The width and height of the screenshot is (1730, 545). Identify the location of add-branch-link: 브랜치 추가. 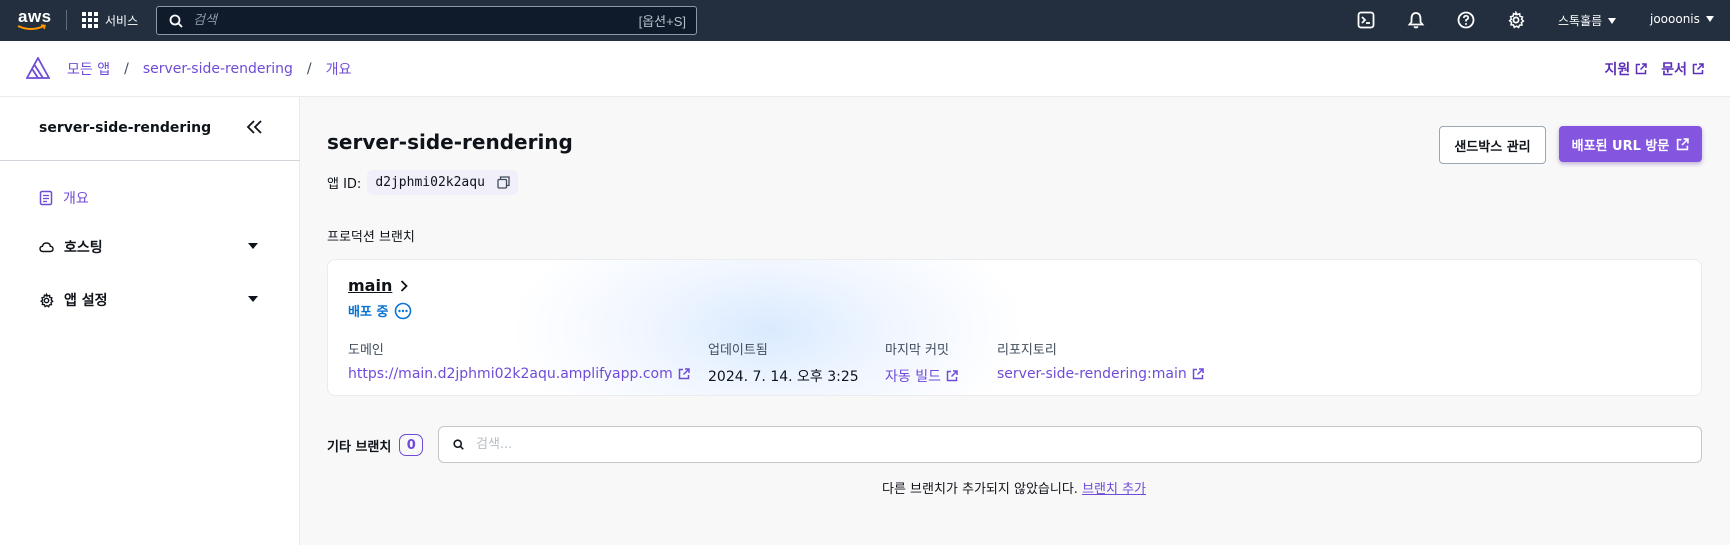
(1114, 489).